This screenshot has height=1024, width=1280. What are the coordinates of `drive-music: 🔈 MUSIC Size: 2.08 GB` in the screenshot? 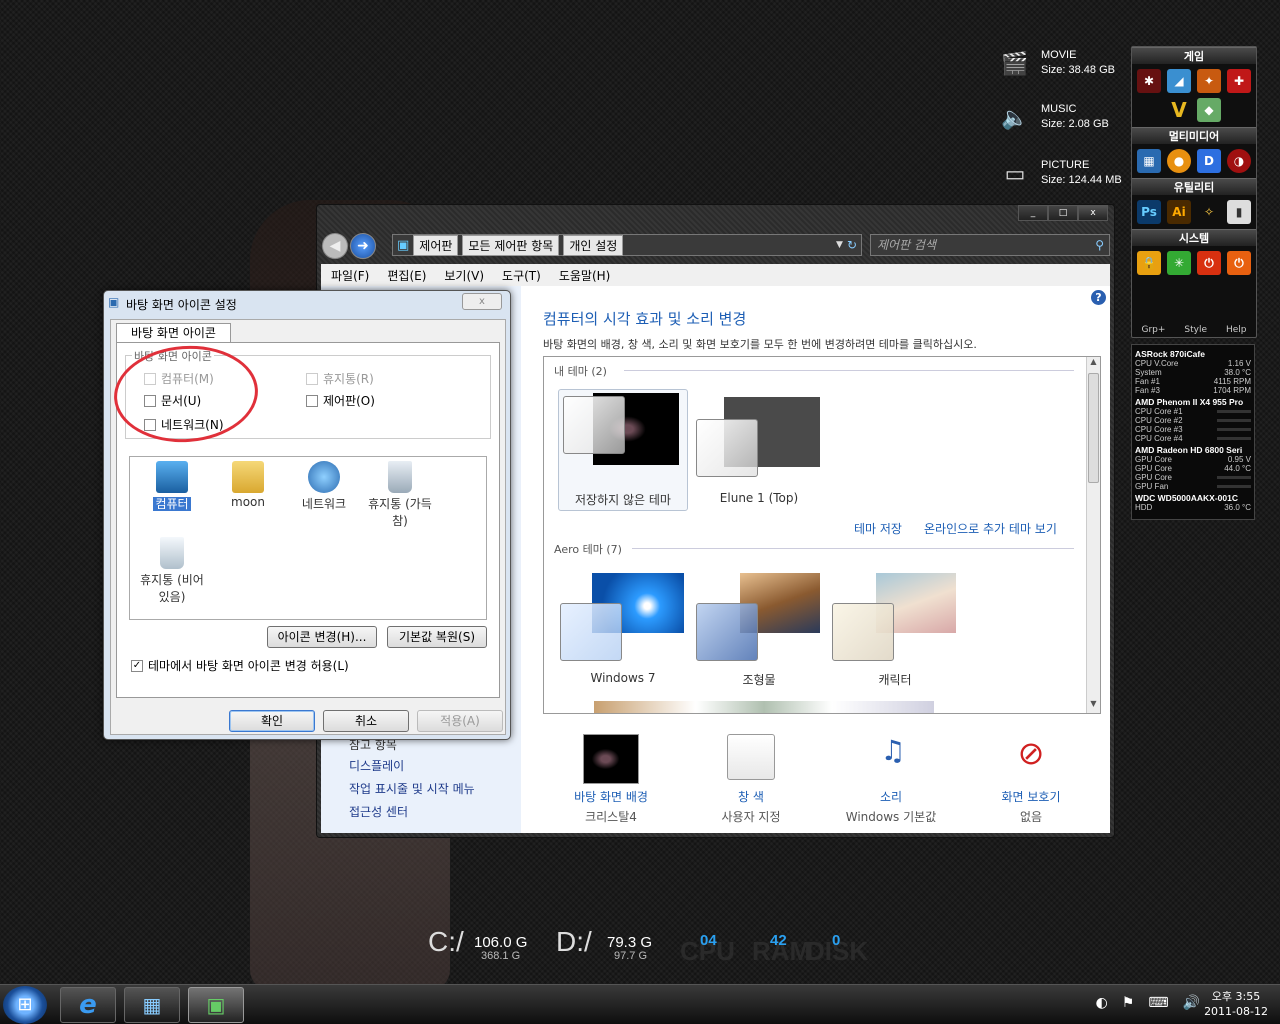 It's located at (1065, 120).